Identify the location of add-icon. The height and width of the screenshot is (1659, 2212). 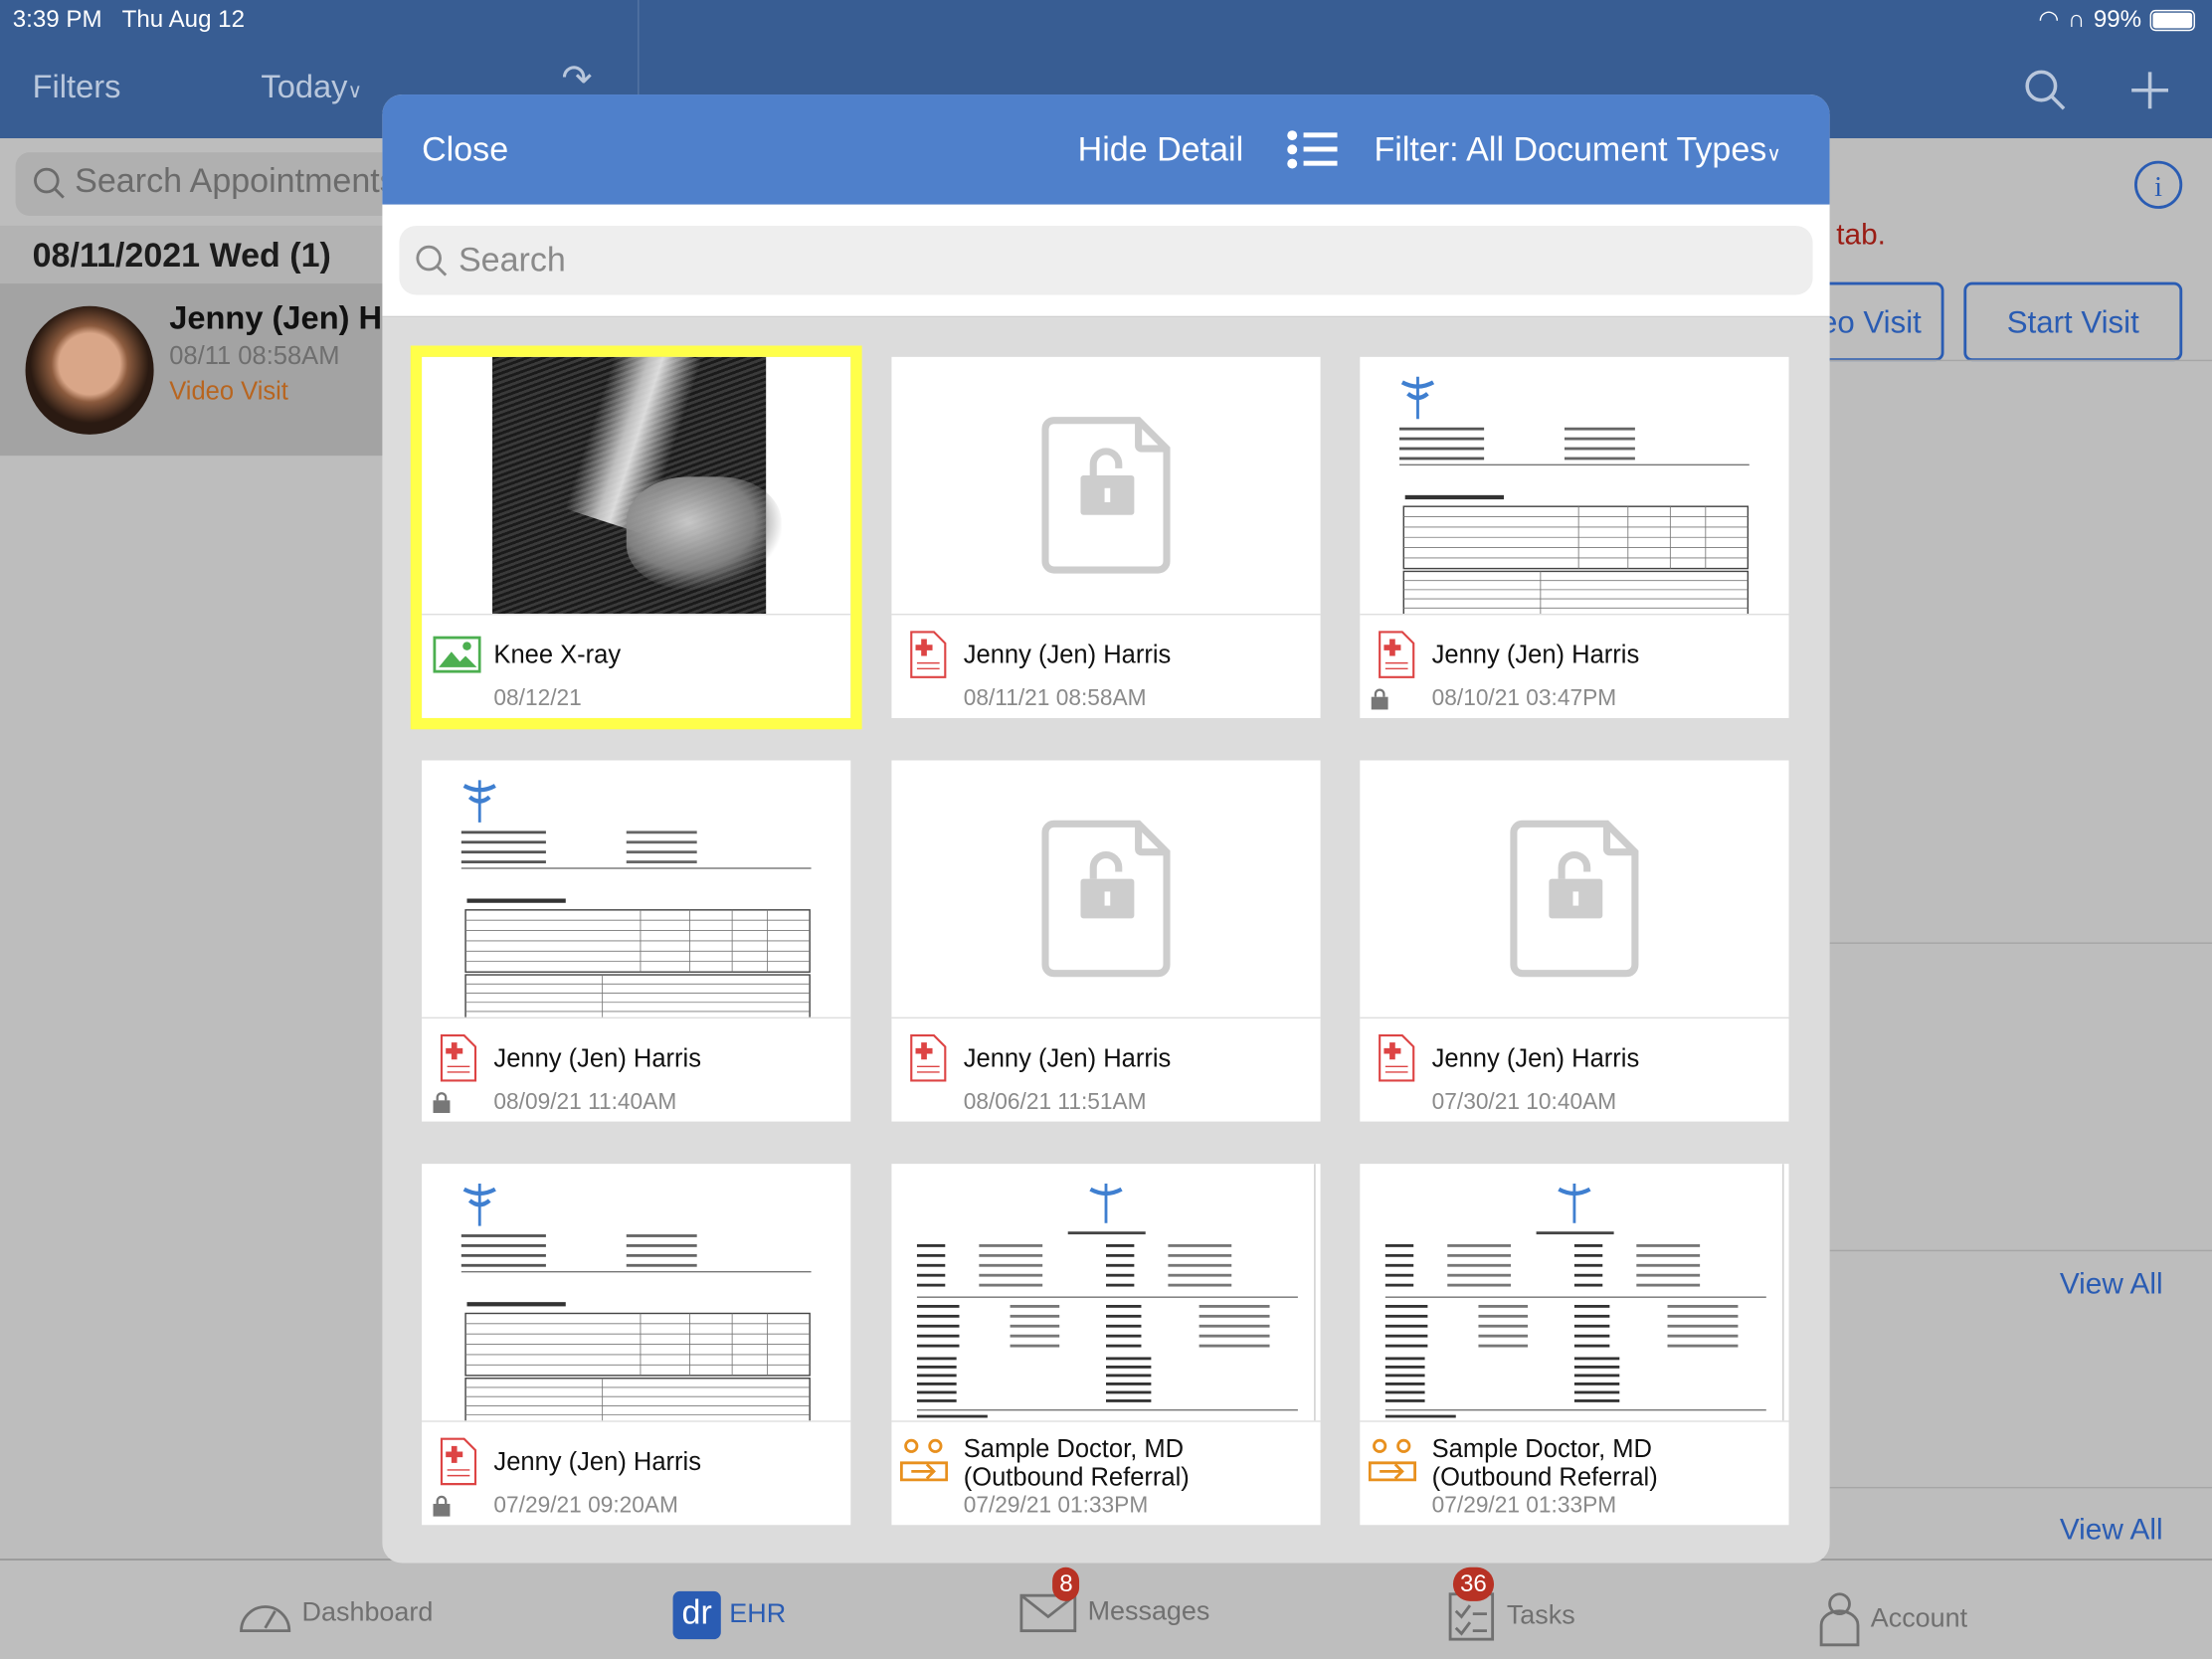
(2150, 90).